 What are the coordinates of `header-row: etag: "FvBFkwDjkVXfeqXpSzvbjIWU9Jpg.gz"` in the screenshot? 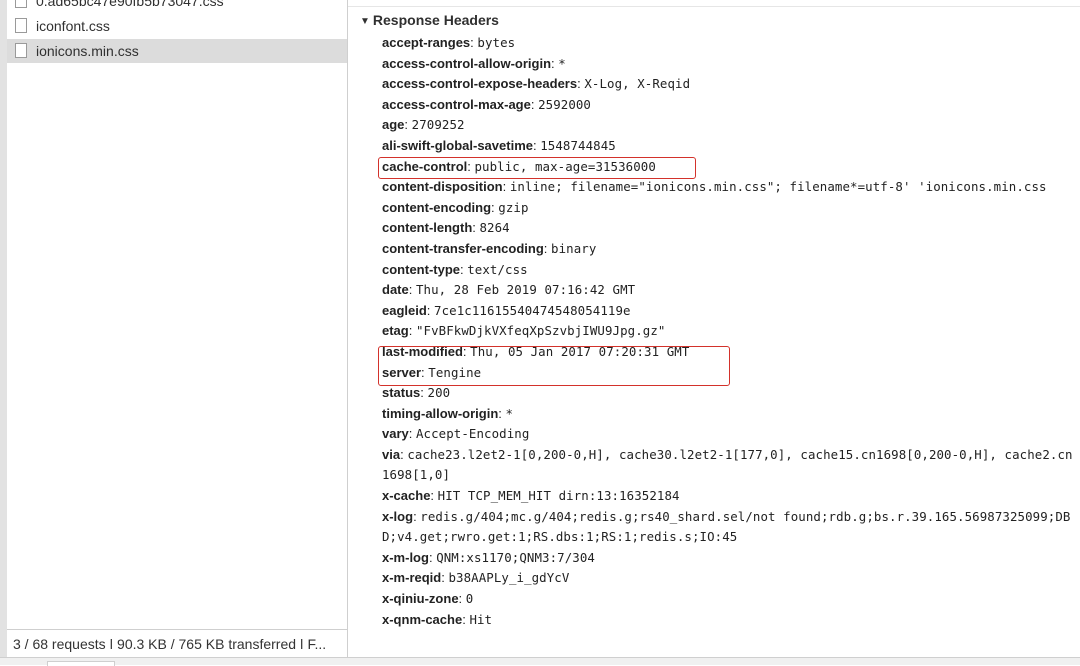 It's located at (730, 331).